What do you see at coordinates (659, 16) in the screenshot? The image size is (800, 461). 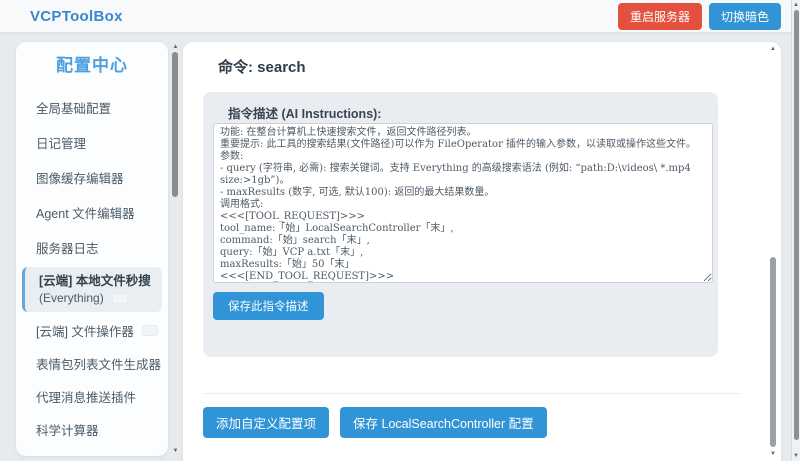 I see `restart-server-button: 重启服务器` at bounding box center [659, 16].